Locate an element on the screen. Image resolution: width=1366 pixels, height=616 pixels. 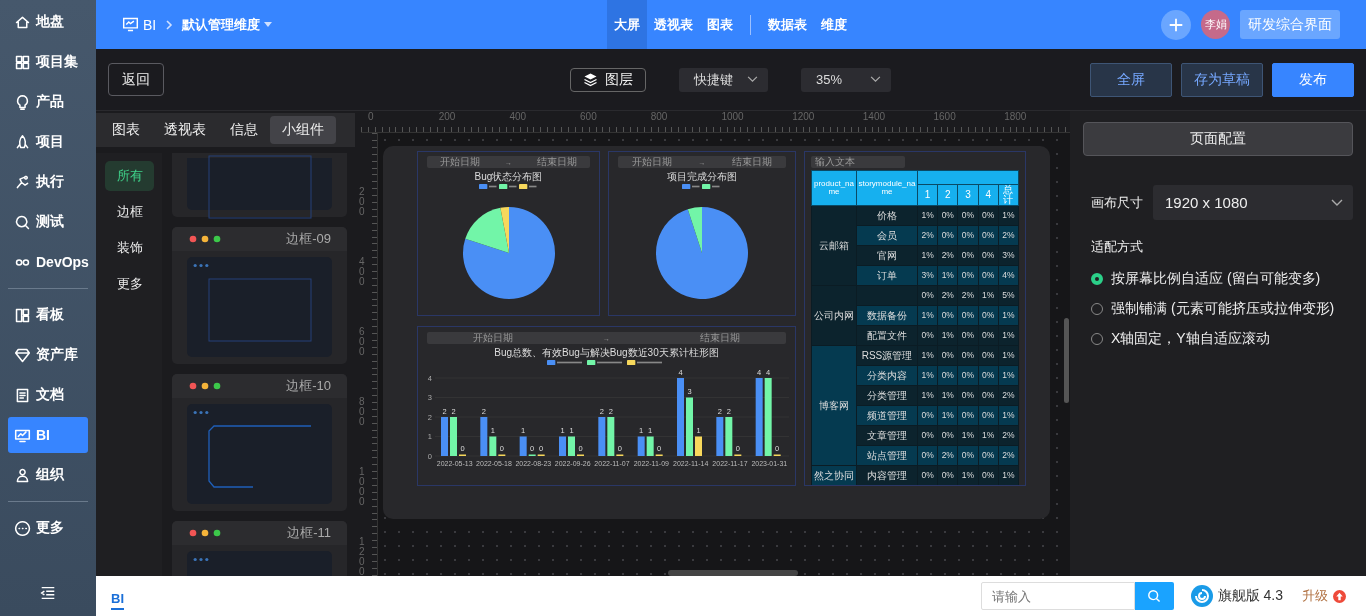
header-tab: 大屏 is located at coordinates (627, 24).